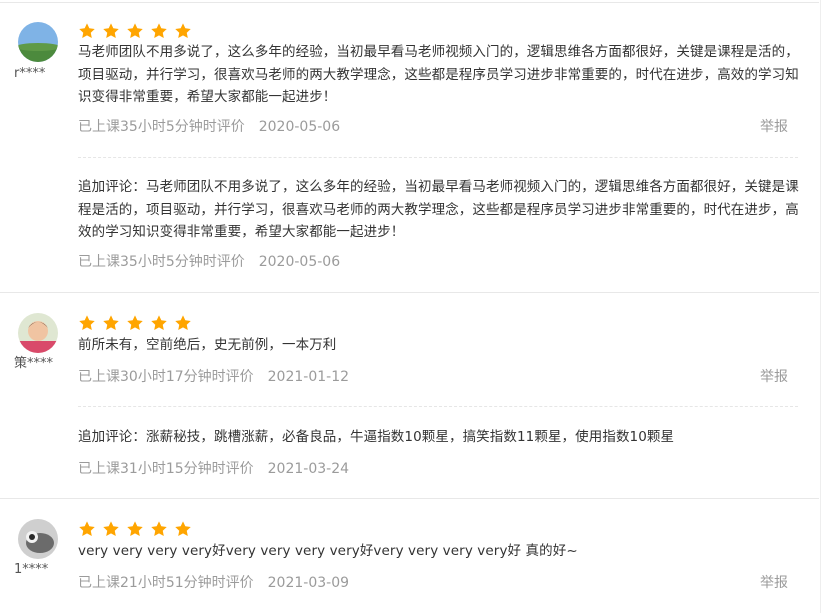 The image size is (839, 613). What do you see at coordinates (299, 127) in the screenshot?
I see `review-date: 2020-05-06` at bounding box center [299, 127].